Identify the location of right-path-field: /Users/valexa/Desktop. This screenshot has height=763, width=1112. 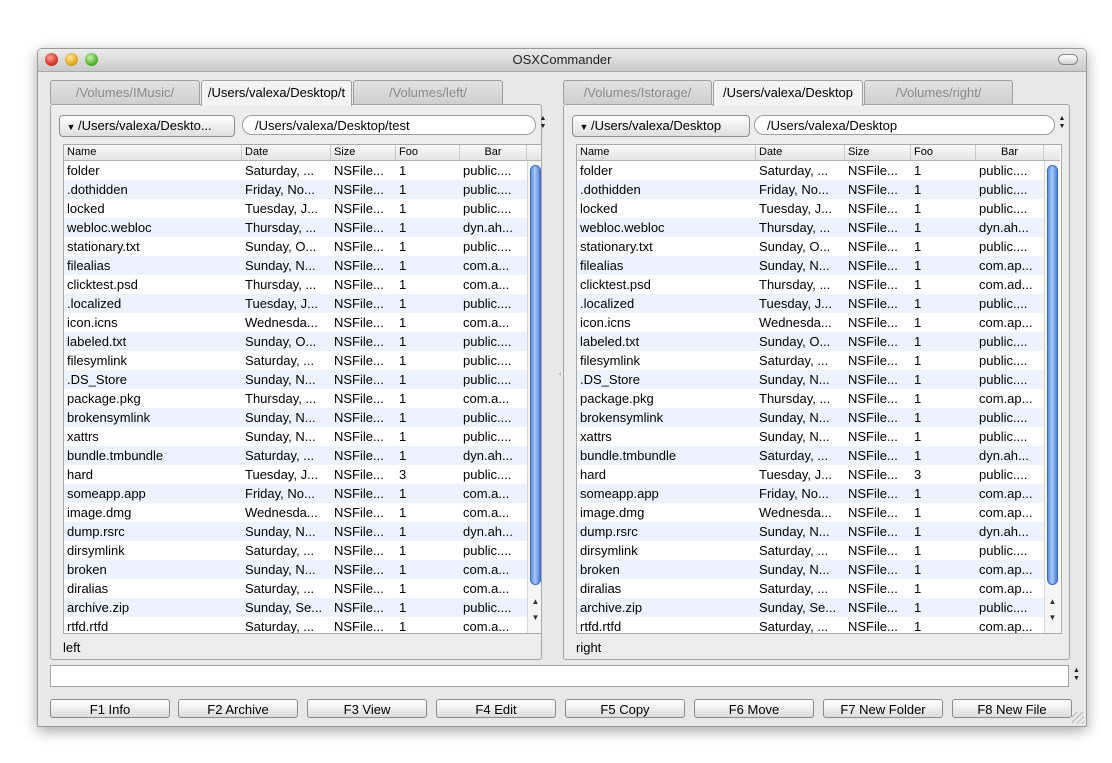
(904, 125).